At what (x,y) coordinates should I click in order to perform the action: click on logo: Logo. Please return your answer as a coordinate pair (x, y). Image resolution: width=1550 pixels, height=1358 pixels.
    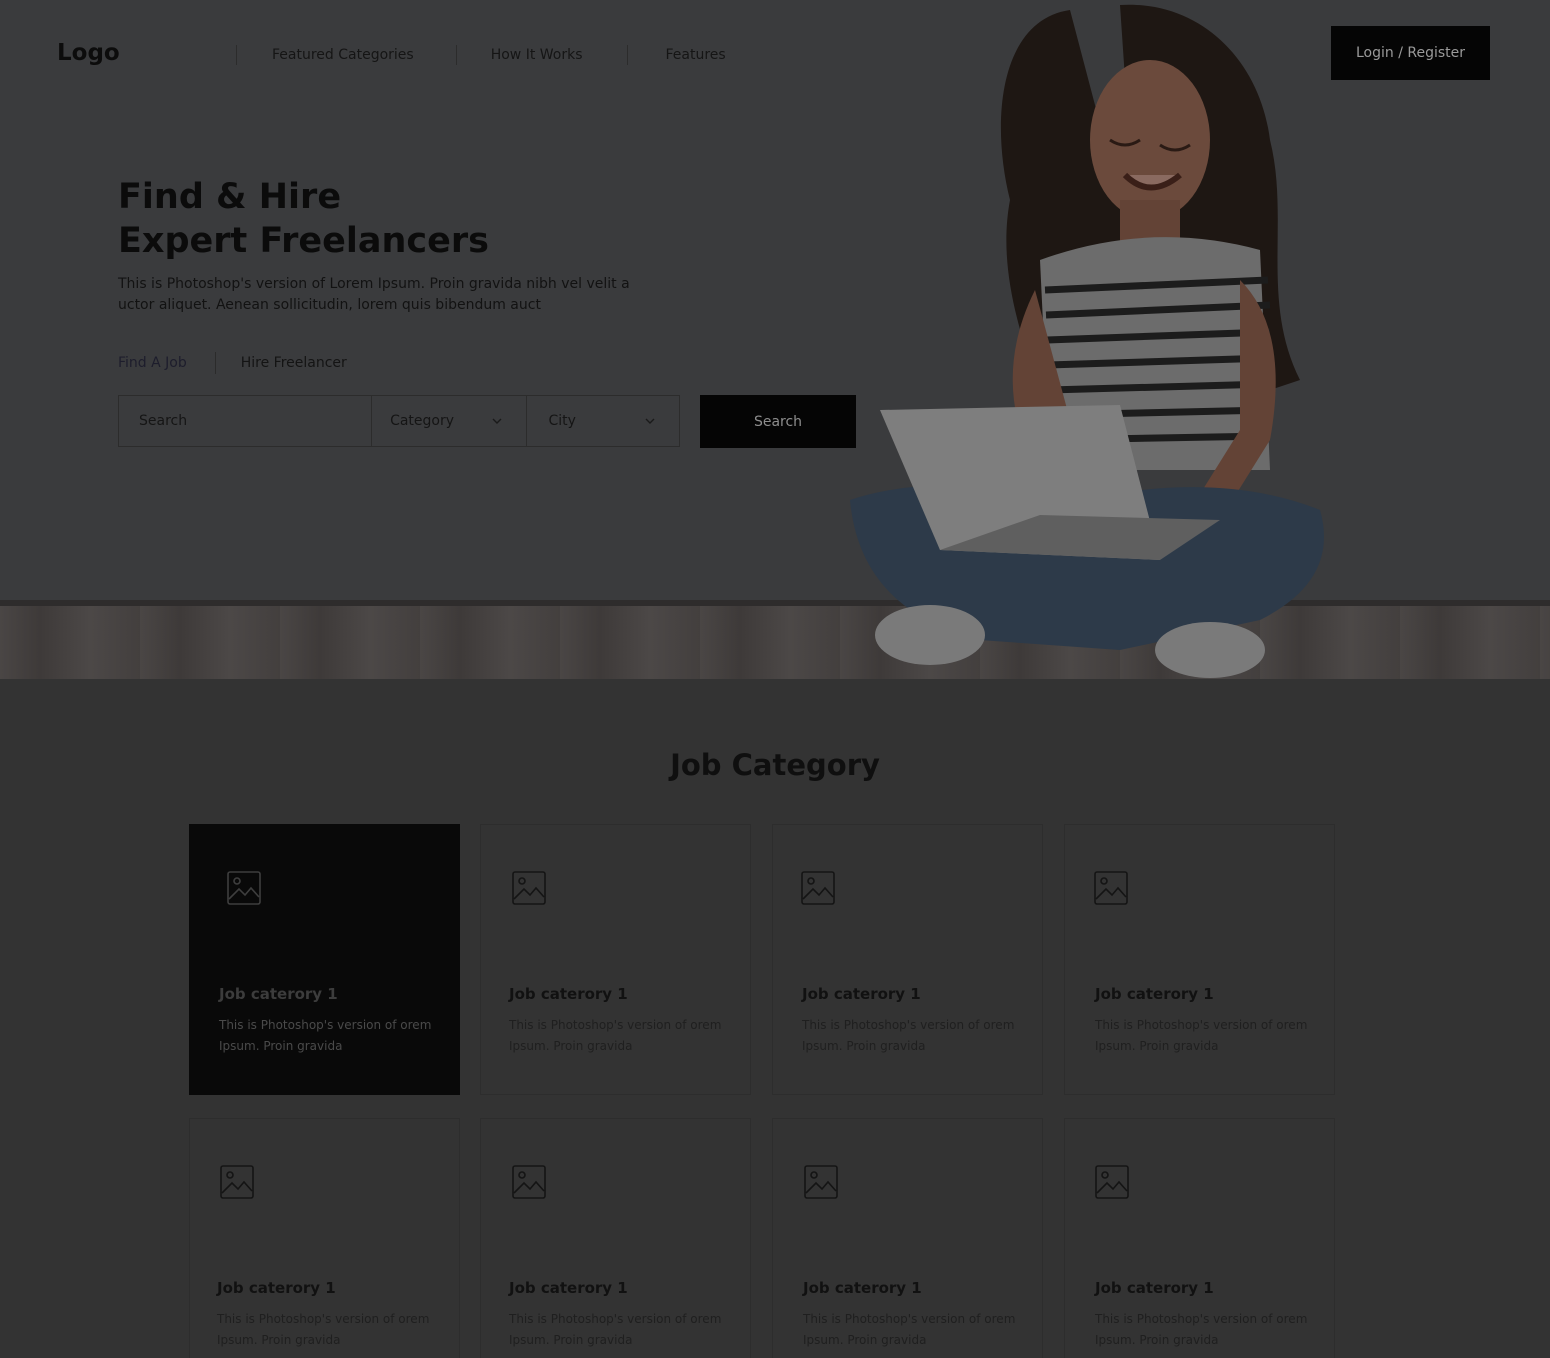
    Looking at the image, I should click on (88, 53).